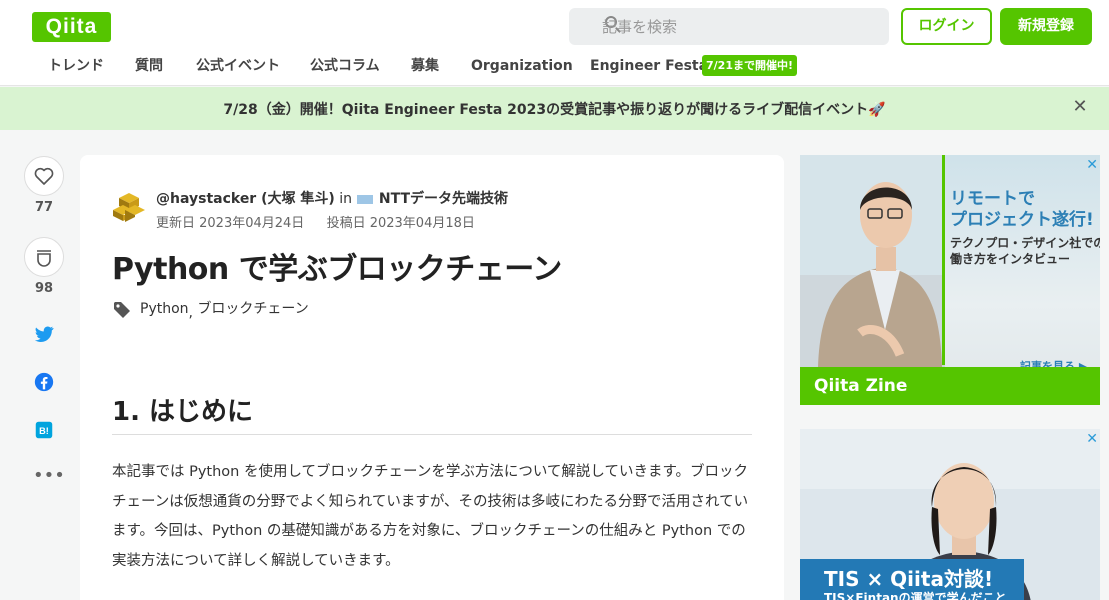 This screenshot has width=1109, height=600. What do you see at coordinates (432, 413) in the screenshot?
I see `section-heading: 1. はじめに` at bounding box center [432, 413].